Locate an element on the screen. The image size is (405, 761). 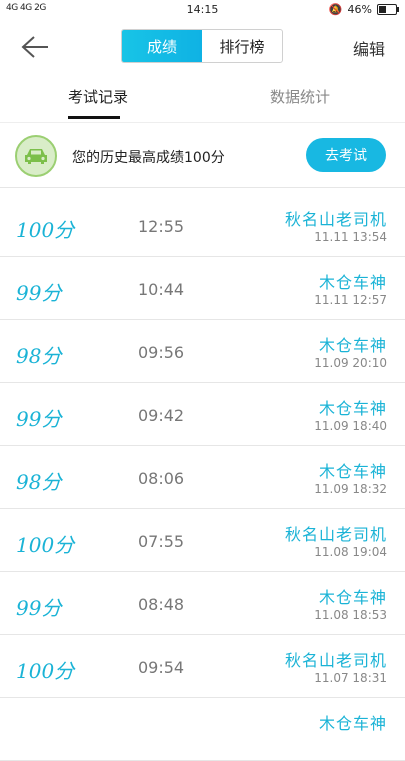
tab-ranking: 排行榜 is located at coordinates (242, 46).